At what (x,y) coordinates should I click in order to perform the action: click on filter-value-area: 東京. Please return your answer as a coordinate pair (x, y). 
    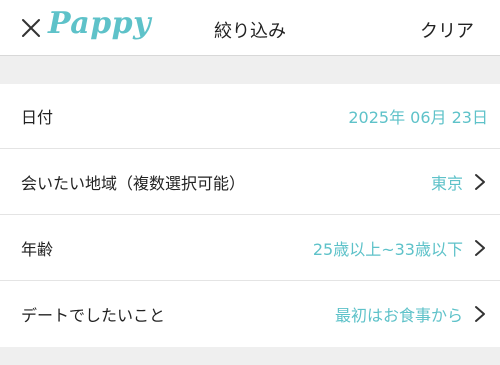
    Looking at the image, I should click on (446, 183).